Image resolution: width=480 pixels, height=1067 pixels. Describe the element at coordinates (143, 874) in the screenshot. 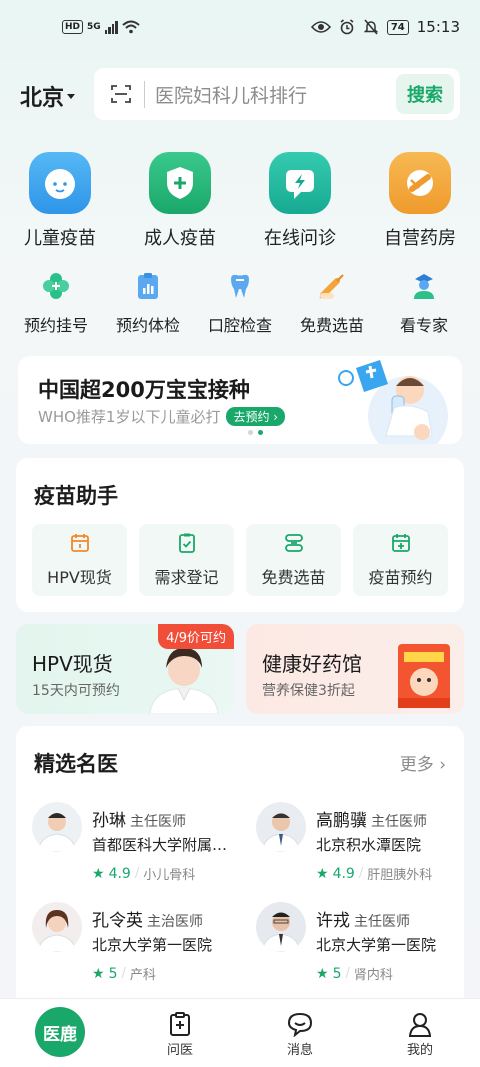

I see `doctor-meta: ★ 4.9/小儿骨科` at that location.